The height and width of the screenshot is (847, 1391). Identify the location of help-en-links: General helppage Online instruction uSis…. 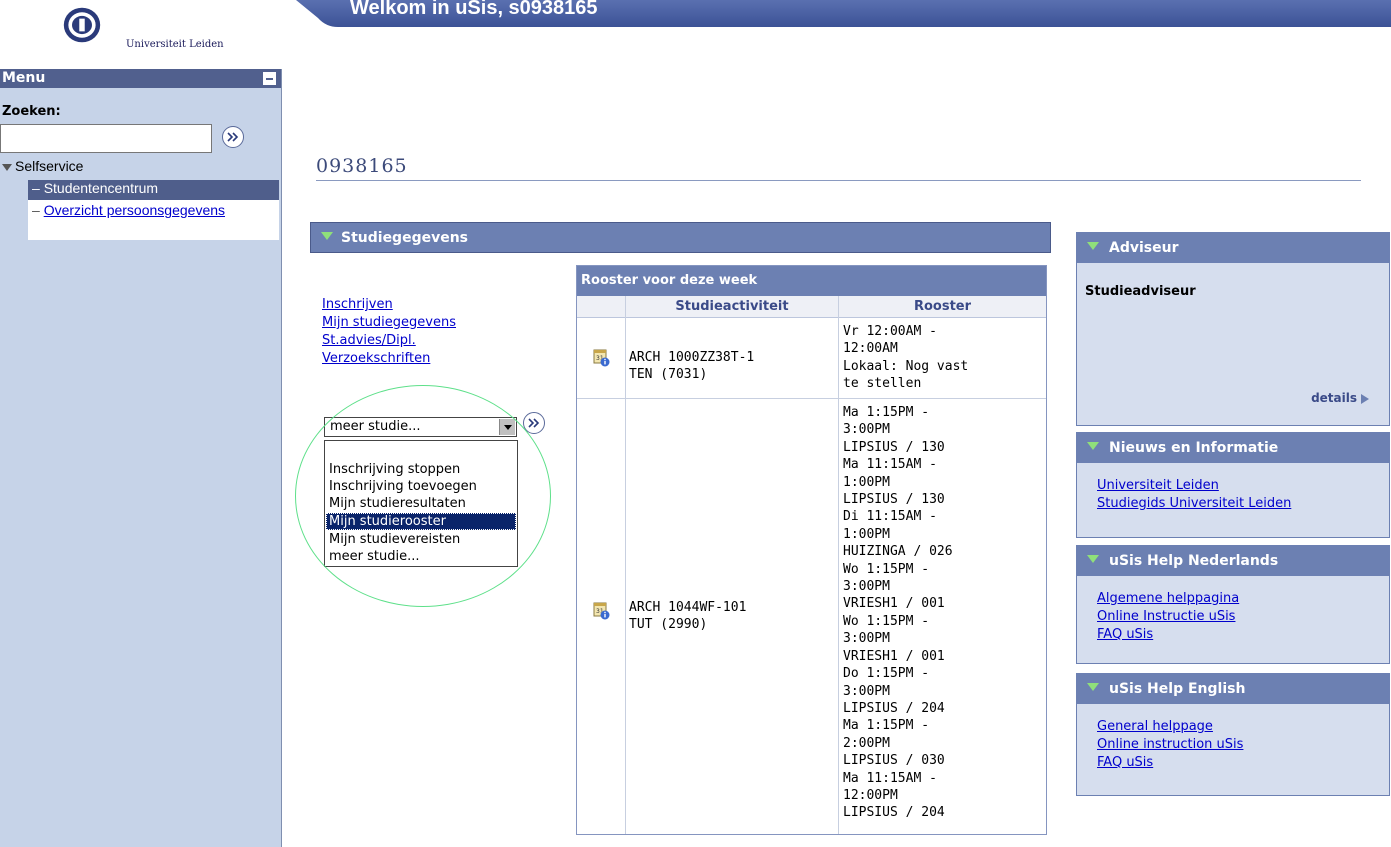
(1170, 745).